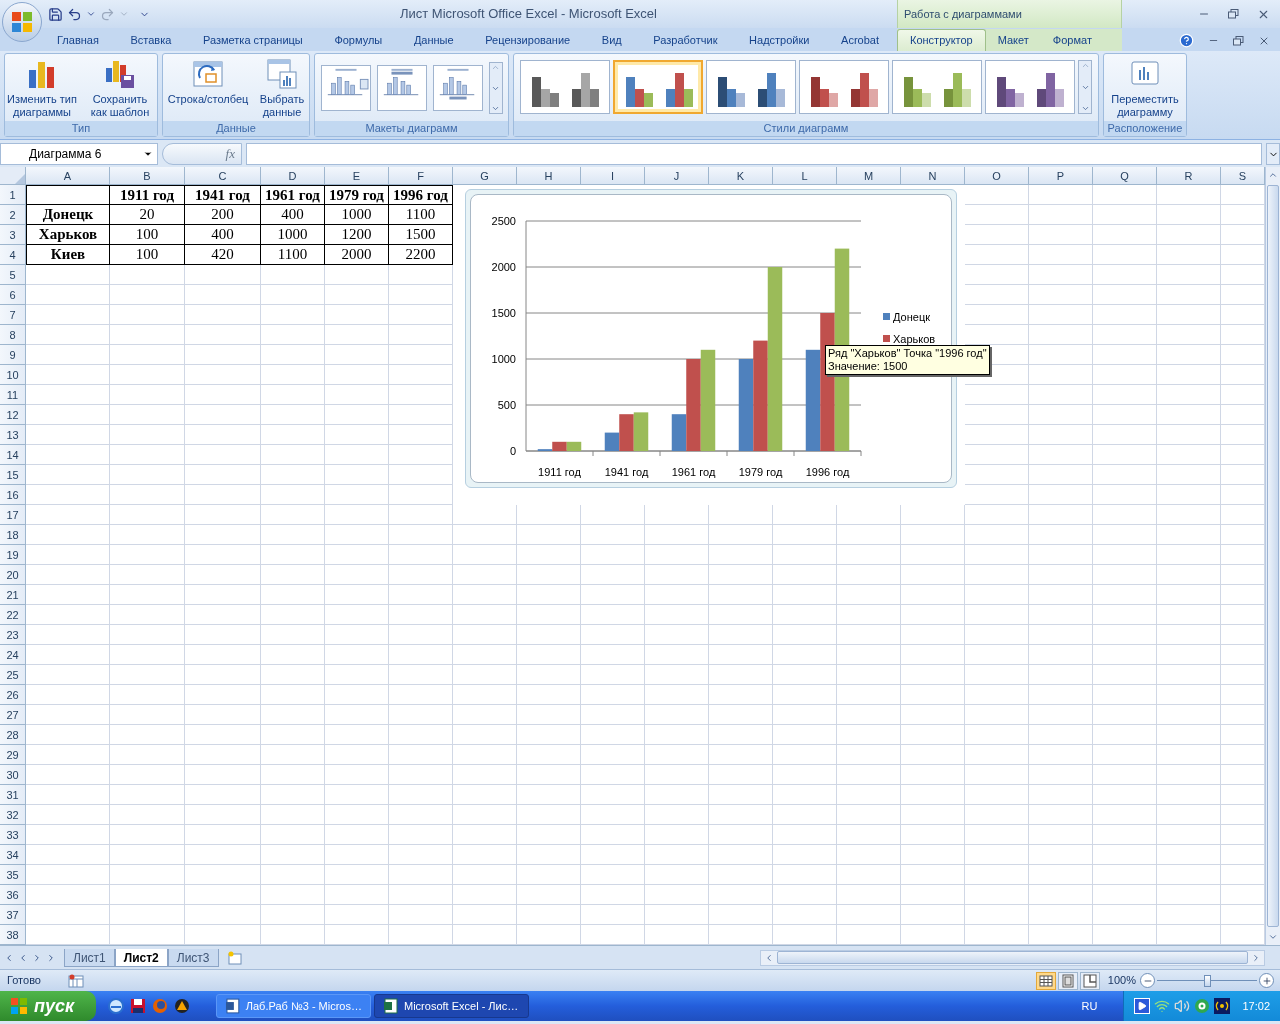  I want to click on row-header: 11, so click(13, 395).